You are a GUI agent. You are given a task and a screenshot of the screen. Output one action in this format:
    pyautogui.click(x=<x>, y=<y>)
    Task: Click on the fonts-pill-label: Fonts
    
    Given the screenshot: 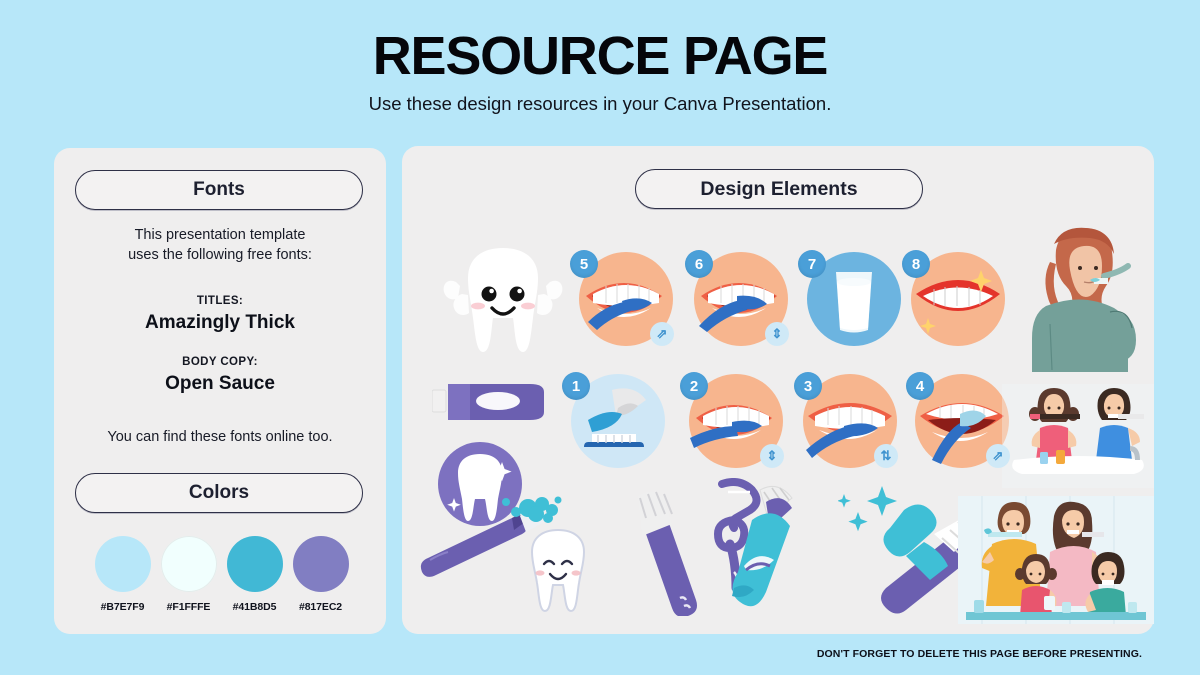 What is the action you would take?
    pyautogui.click(x=219, y=189)
    